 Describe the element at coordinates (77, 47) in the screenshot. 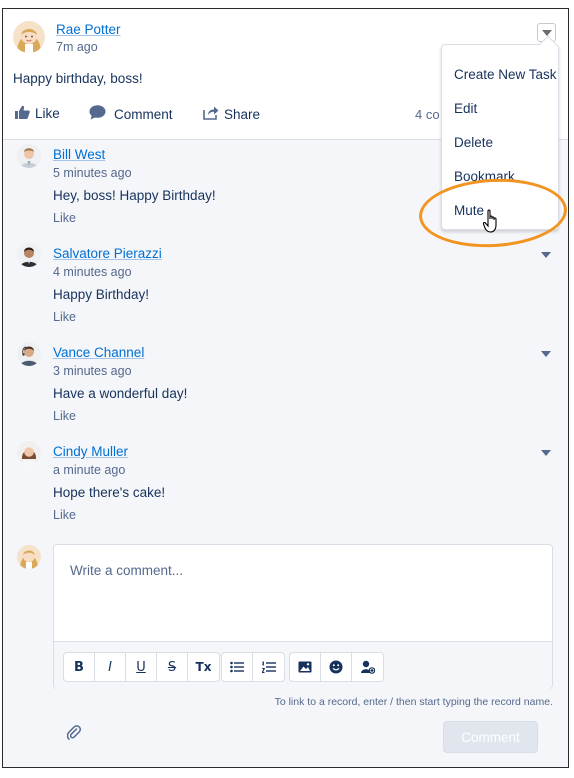

I see `post-timestamp: 7m ago` at that location.